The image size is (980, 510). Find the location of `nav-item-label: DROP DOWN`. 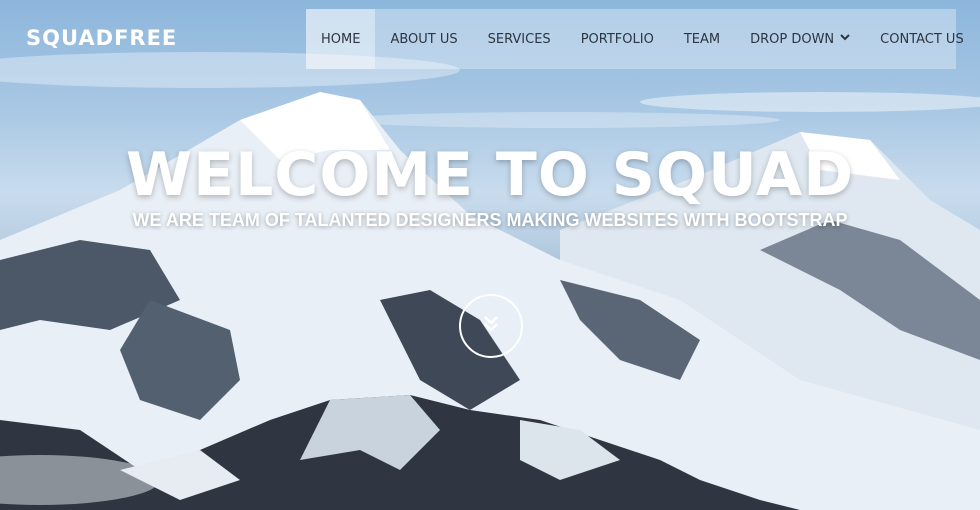

nav-item-label: DROP DOWN is located at coordinates (792, 39).